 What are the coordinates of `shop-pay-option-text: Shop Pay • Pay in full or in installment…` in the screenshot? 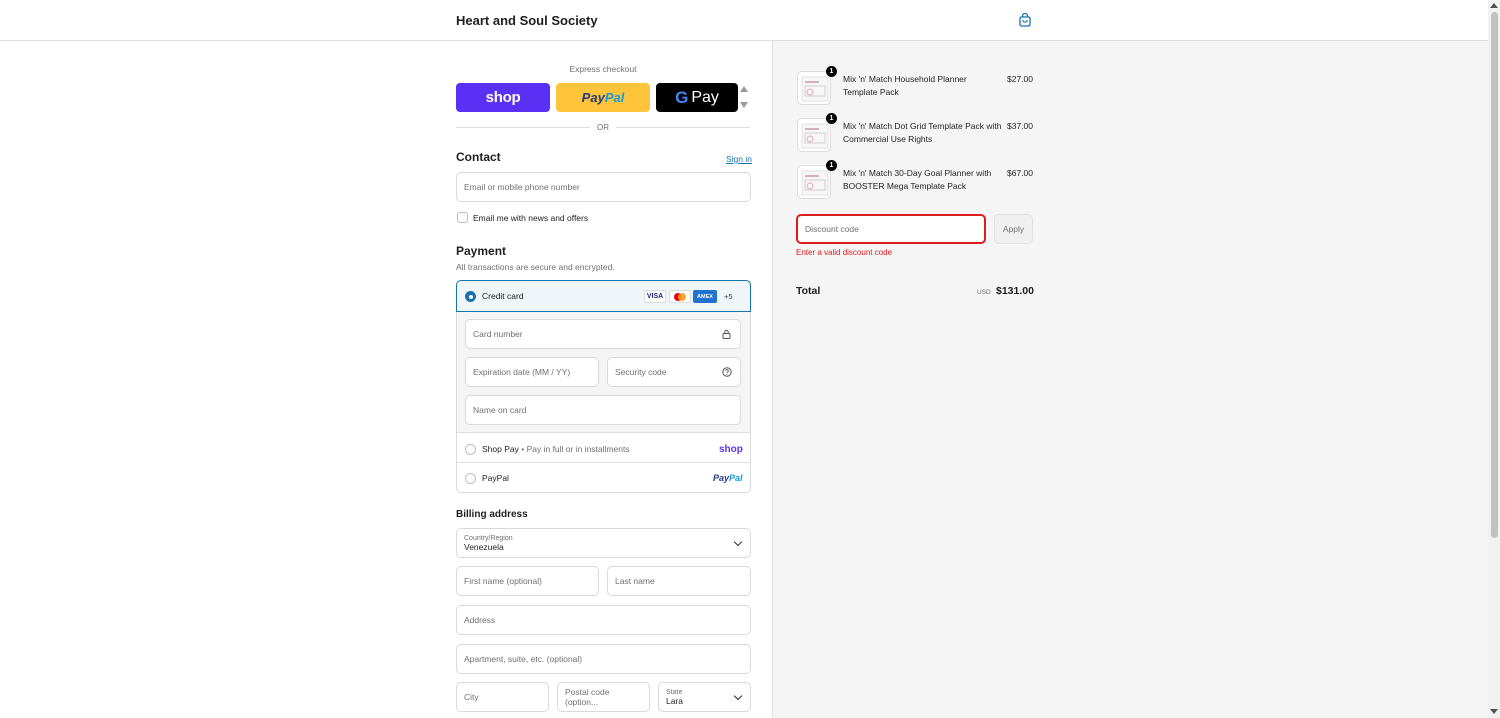 It's located at (556, 449).